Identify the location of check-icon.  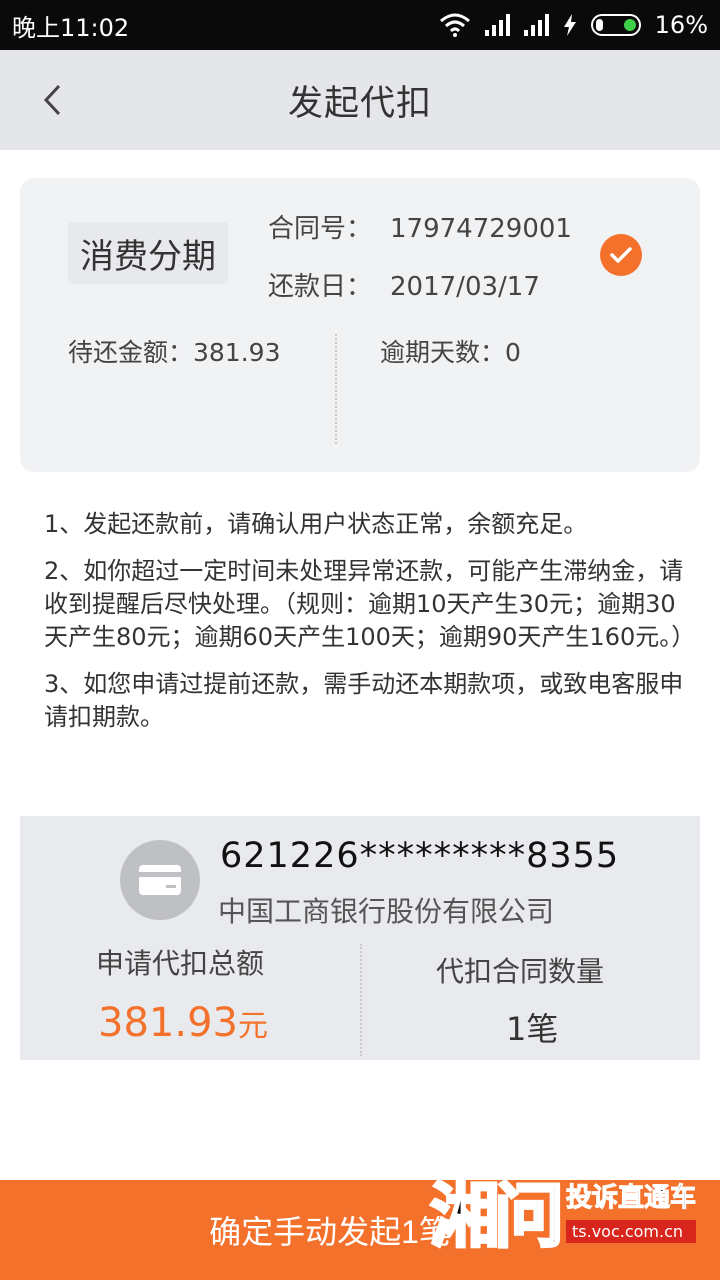
(621, 255).